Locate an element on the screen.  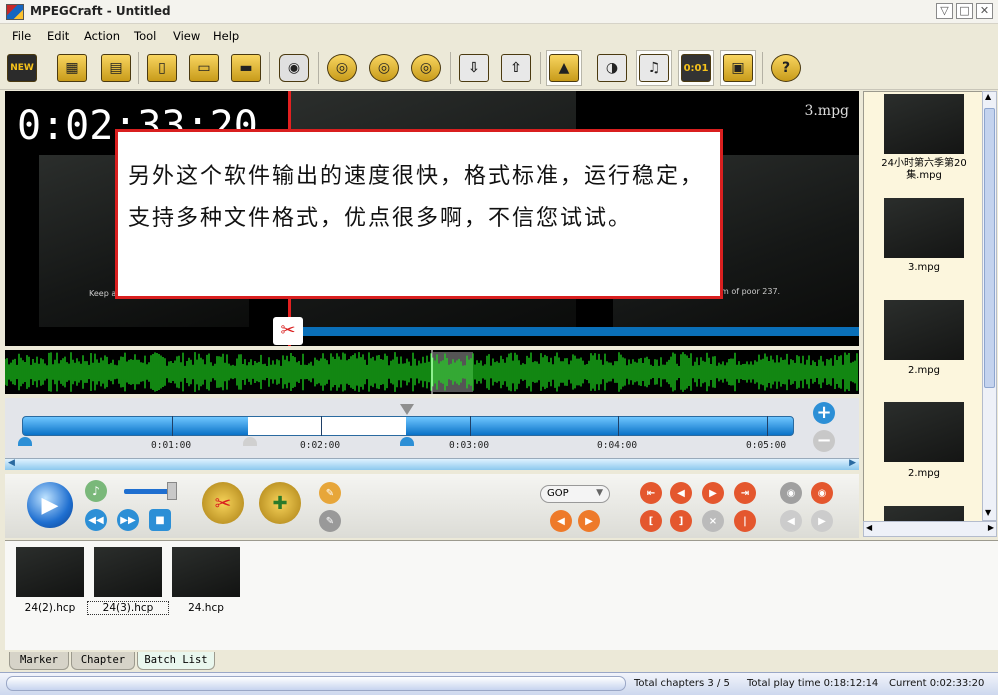
save-as-button: ▬ is located at coordinates (246, 68).